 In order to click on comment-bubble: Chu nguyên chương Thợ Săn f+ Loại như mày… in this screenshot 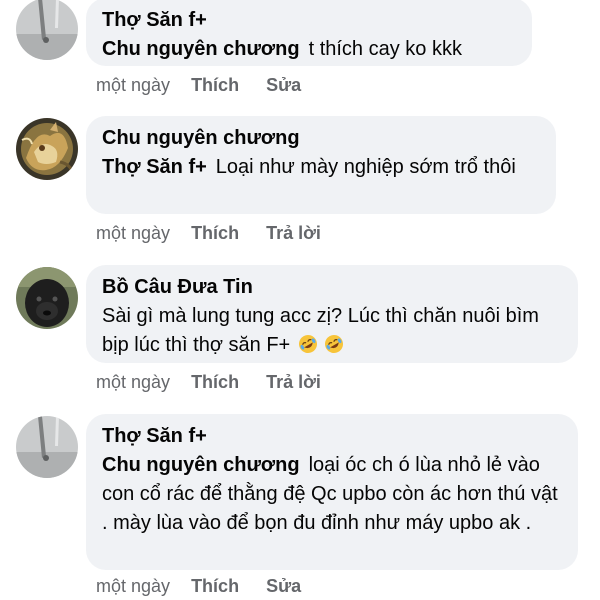, I will do `click(321, 165)`.